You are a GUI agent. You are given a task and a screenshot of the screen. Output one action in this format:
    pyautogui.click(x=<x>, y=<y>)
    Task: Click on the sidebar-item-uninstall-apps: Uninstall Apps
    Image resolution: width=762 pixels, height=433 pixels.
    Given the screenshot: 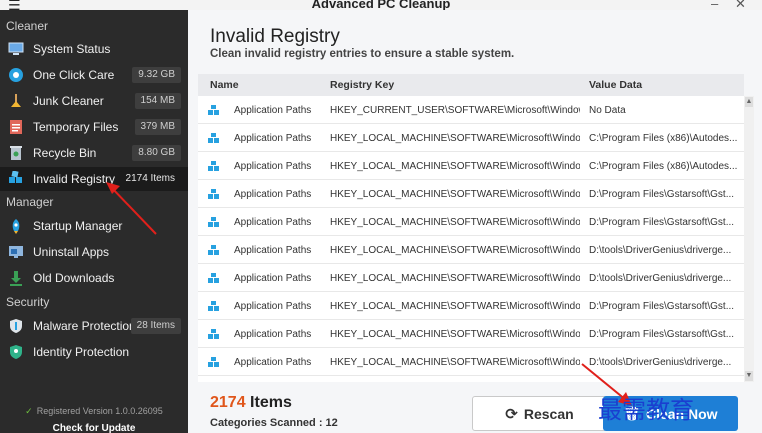 What is the action you would take?
    pyautogui.click(x=94, y=252)
    